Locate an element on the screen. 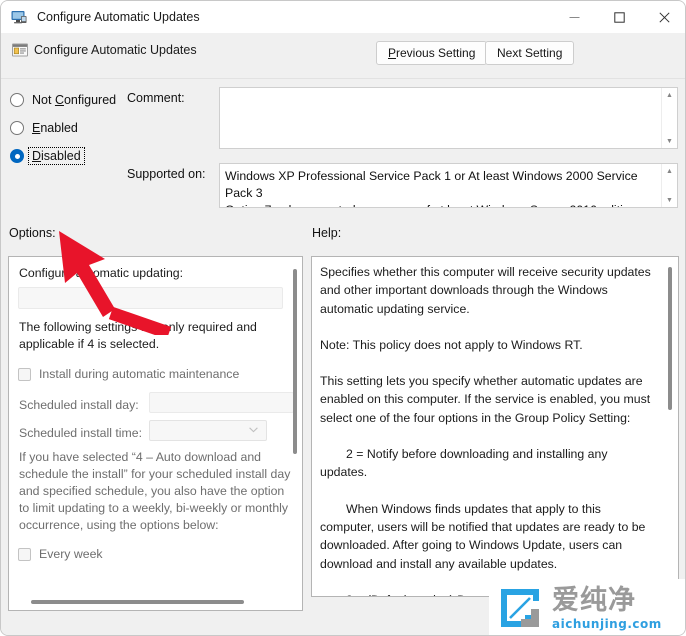  radio-enabled: Enabled is located at coordinates (44, 128).